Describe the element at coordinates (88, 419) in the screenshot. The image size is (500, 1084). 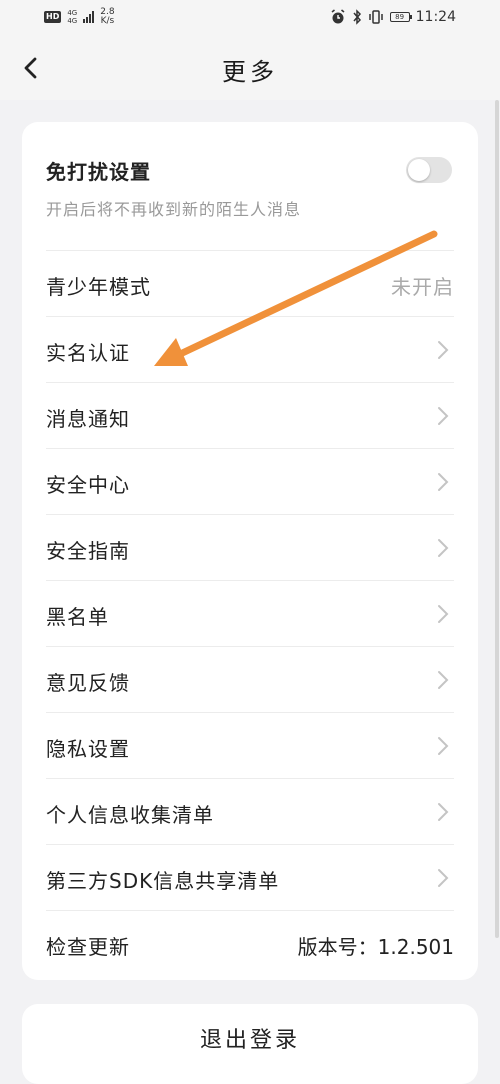
I see `settings-item-label: 消息通知` at that location.